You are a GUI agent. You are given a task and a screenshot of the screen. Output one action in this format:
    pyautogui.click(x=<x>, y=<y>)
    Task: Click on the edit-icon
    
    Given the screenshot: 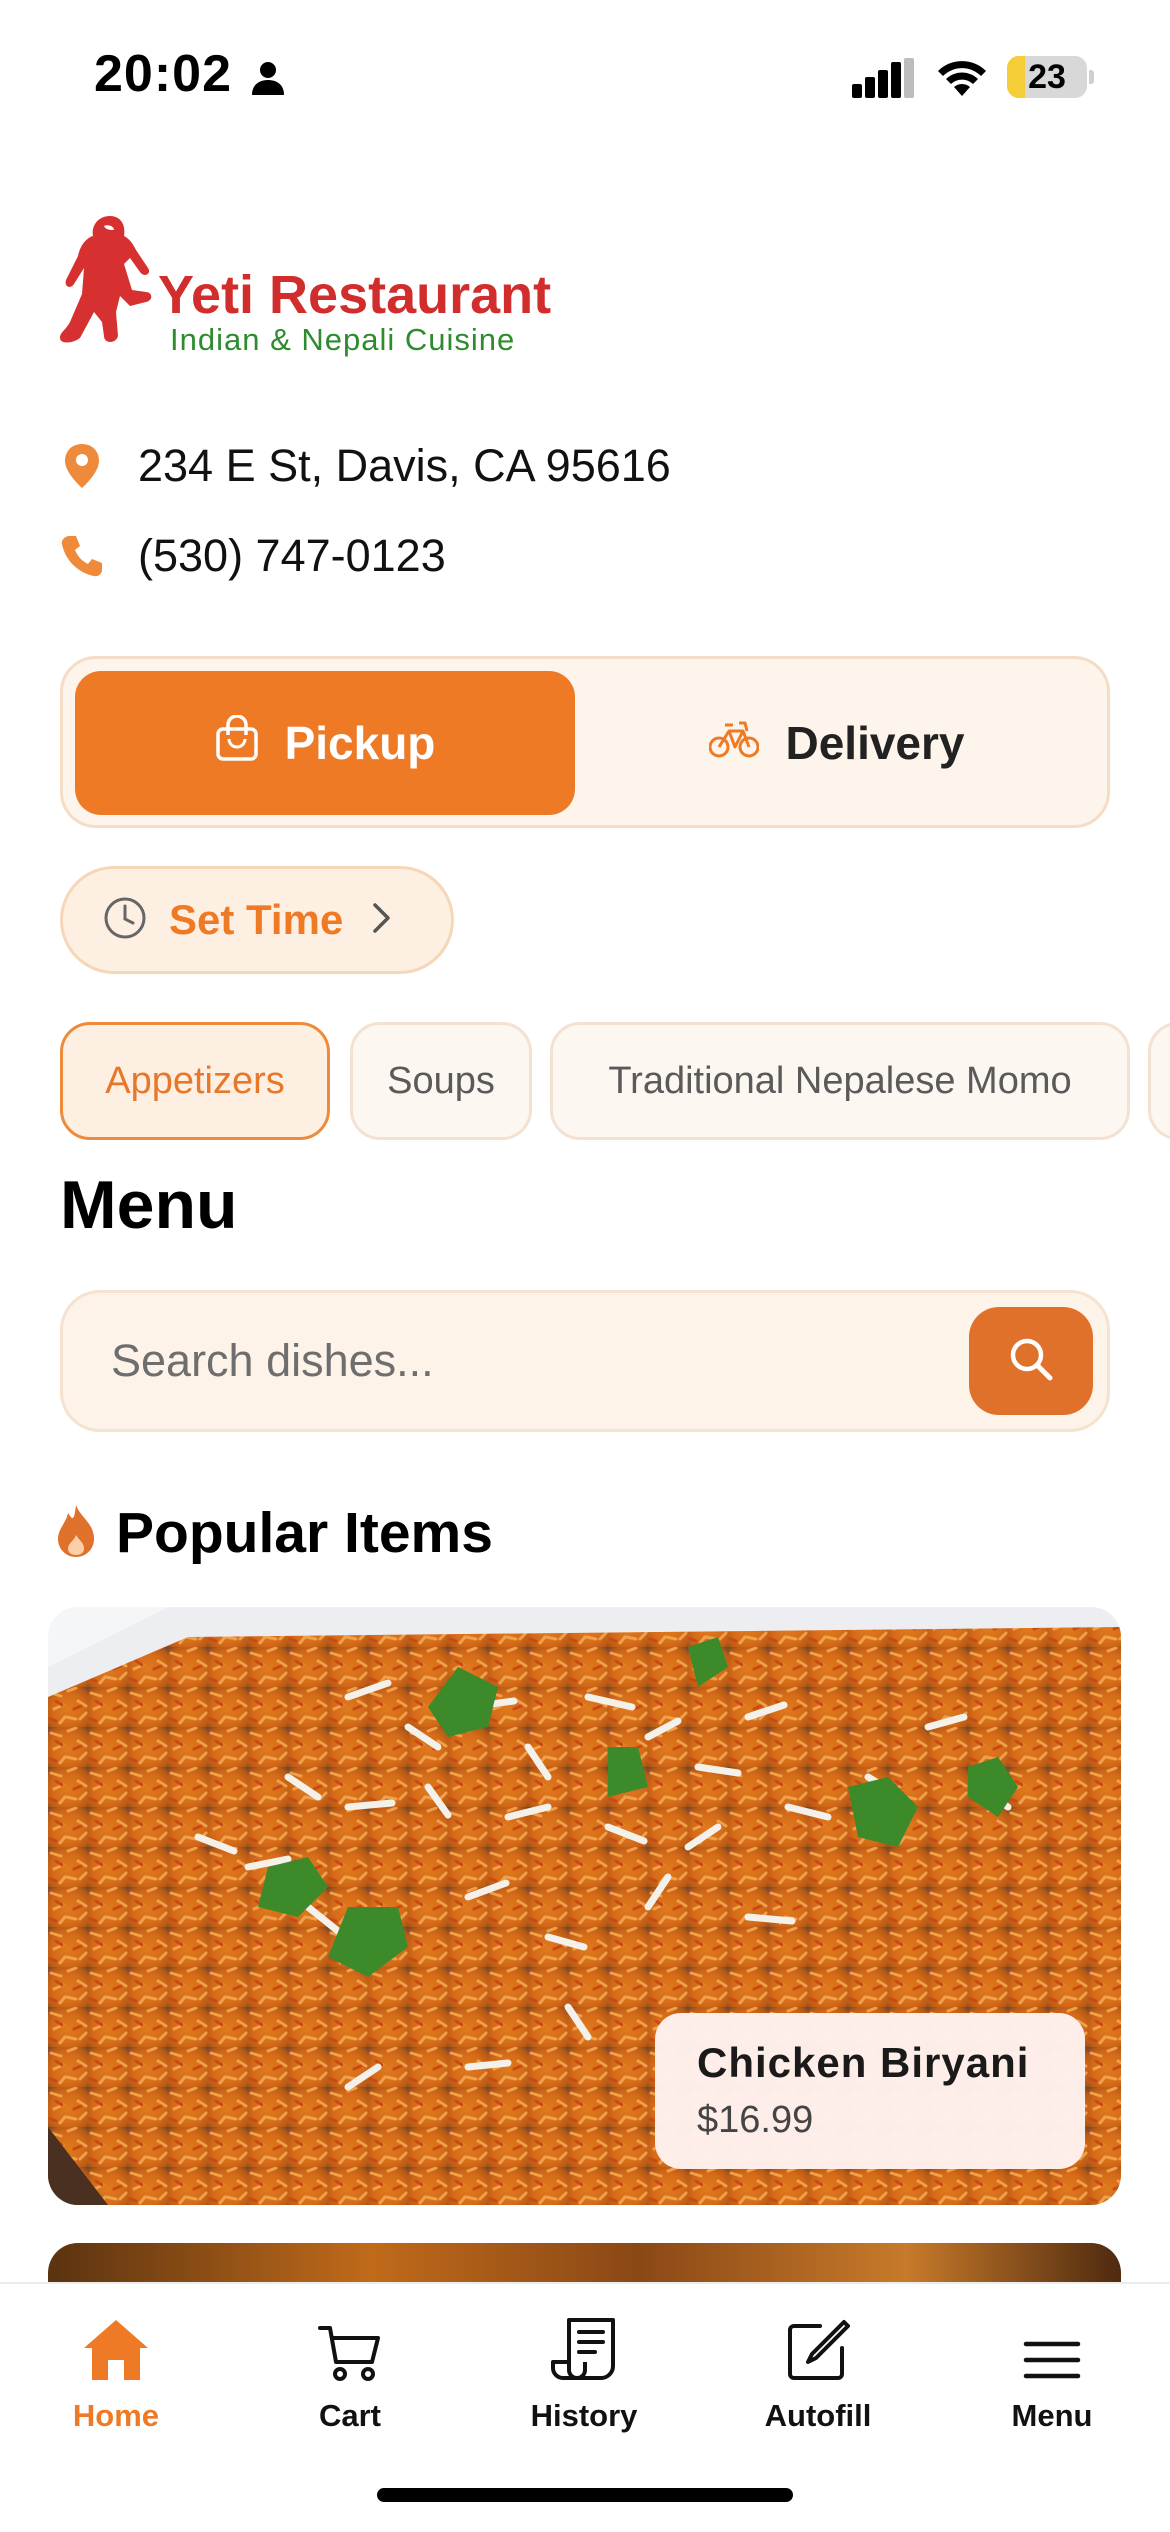 What is the action you would take?
    pyautogui.click(x=818, y=2342)
    